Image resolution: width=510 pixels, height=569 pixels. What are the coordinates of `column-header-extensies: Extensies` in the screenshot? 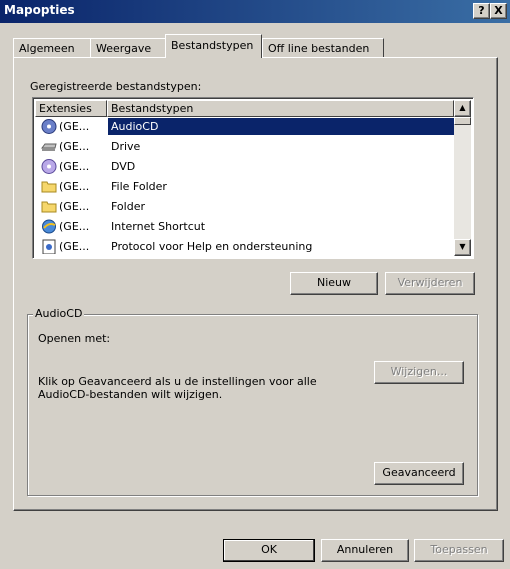 It's located at (71, 108).